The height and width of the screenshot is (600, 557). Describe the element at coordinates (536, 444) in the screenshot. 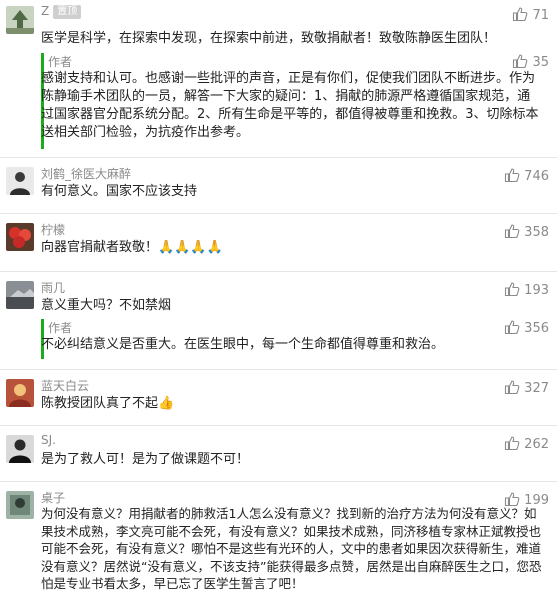

I see `like-count: 262` at that location.